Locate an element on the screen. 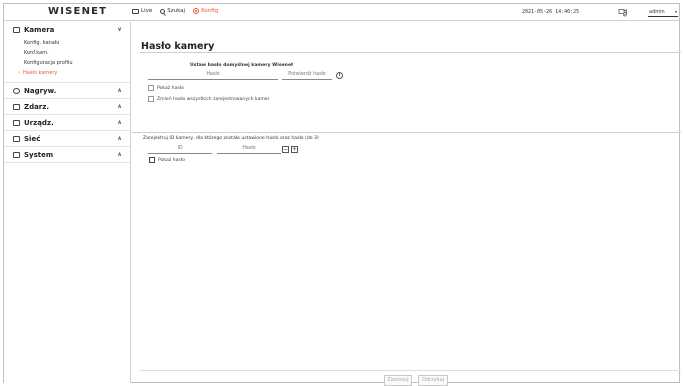  nav-live: Live is located at coordinates (142, 11).